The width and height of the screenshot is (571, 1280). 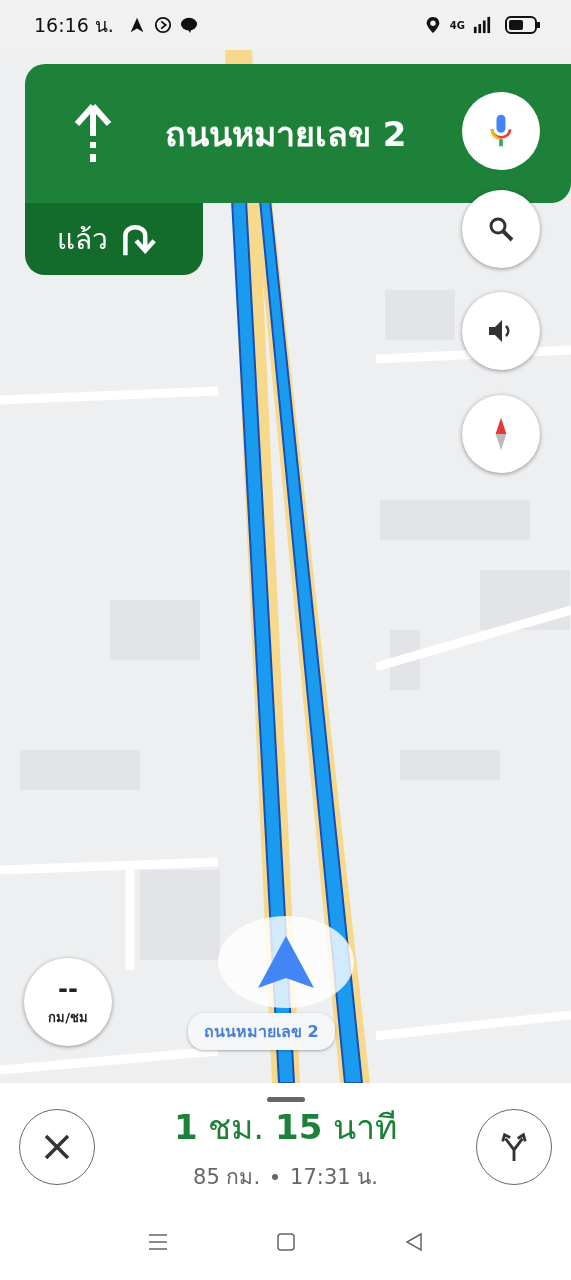 What do you see at coordinates (74, 25) in the screenshot?
I see `status-time: 16:16 น.` at bounding box center [74, 25].